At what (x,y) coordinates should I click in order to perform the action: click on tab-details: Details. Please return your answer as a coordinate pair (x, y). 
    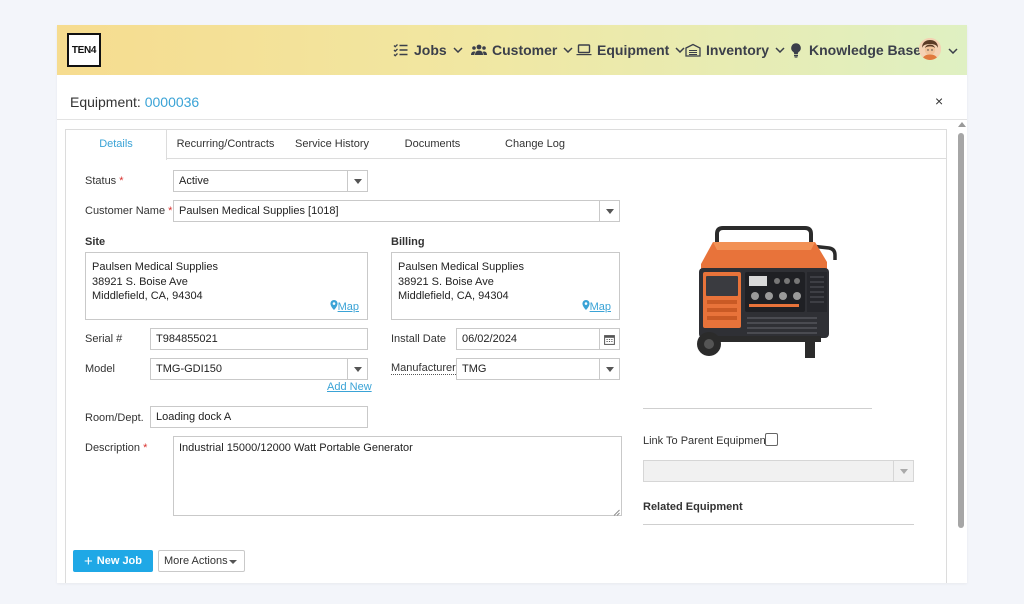
    Looking at the image, I should click on (116, 145).